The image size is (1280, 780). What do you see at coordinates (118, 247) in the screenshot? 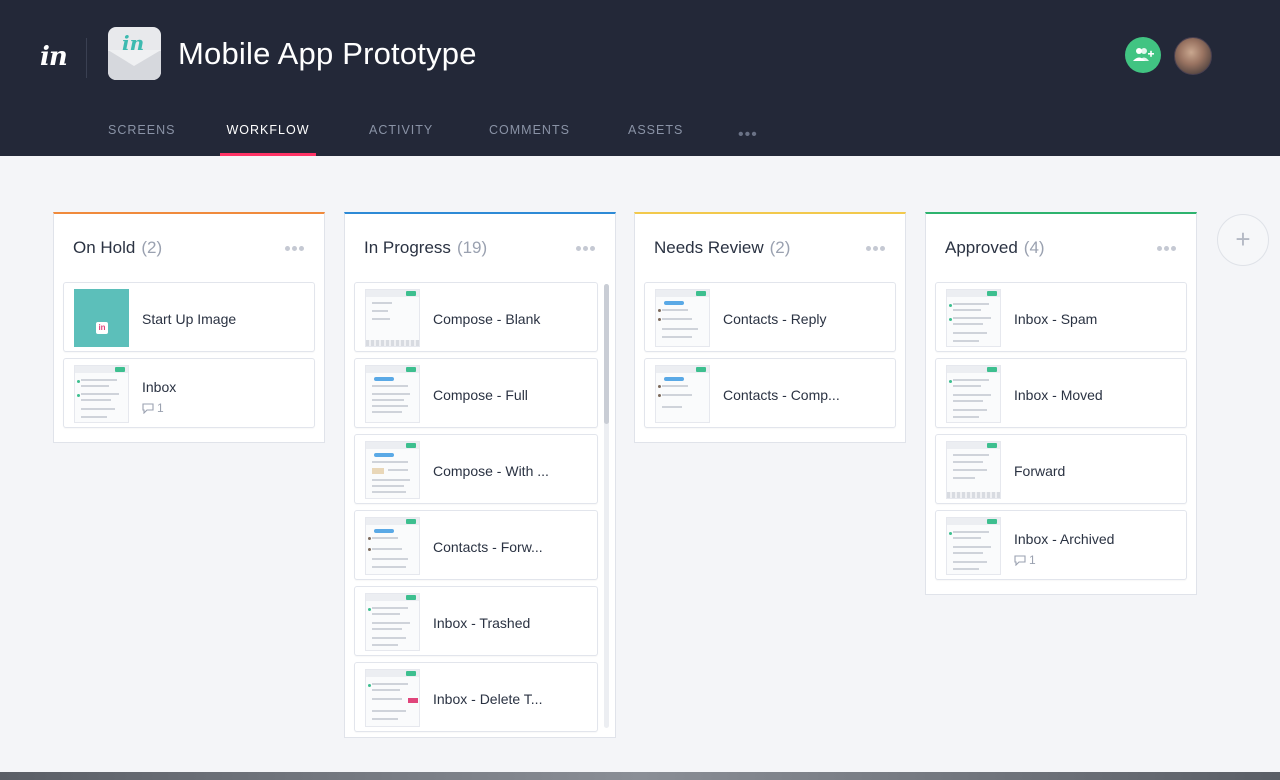
I see `column-title: On Hold (2)` at bounding box center [118, 247].